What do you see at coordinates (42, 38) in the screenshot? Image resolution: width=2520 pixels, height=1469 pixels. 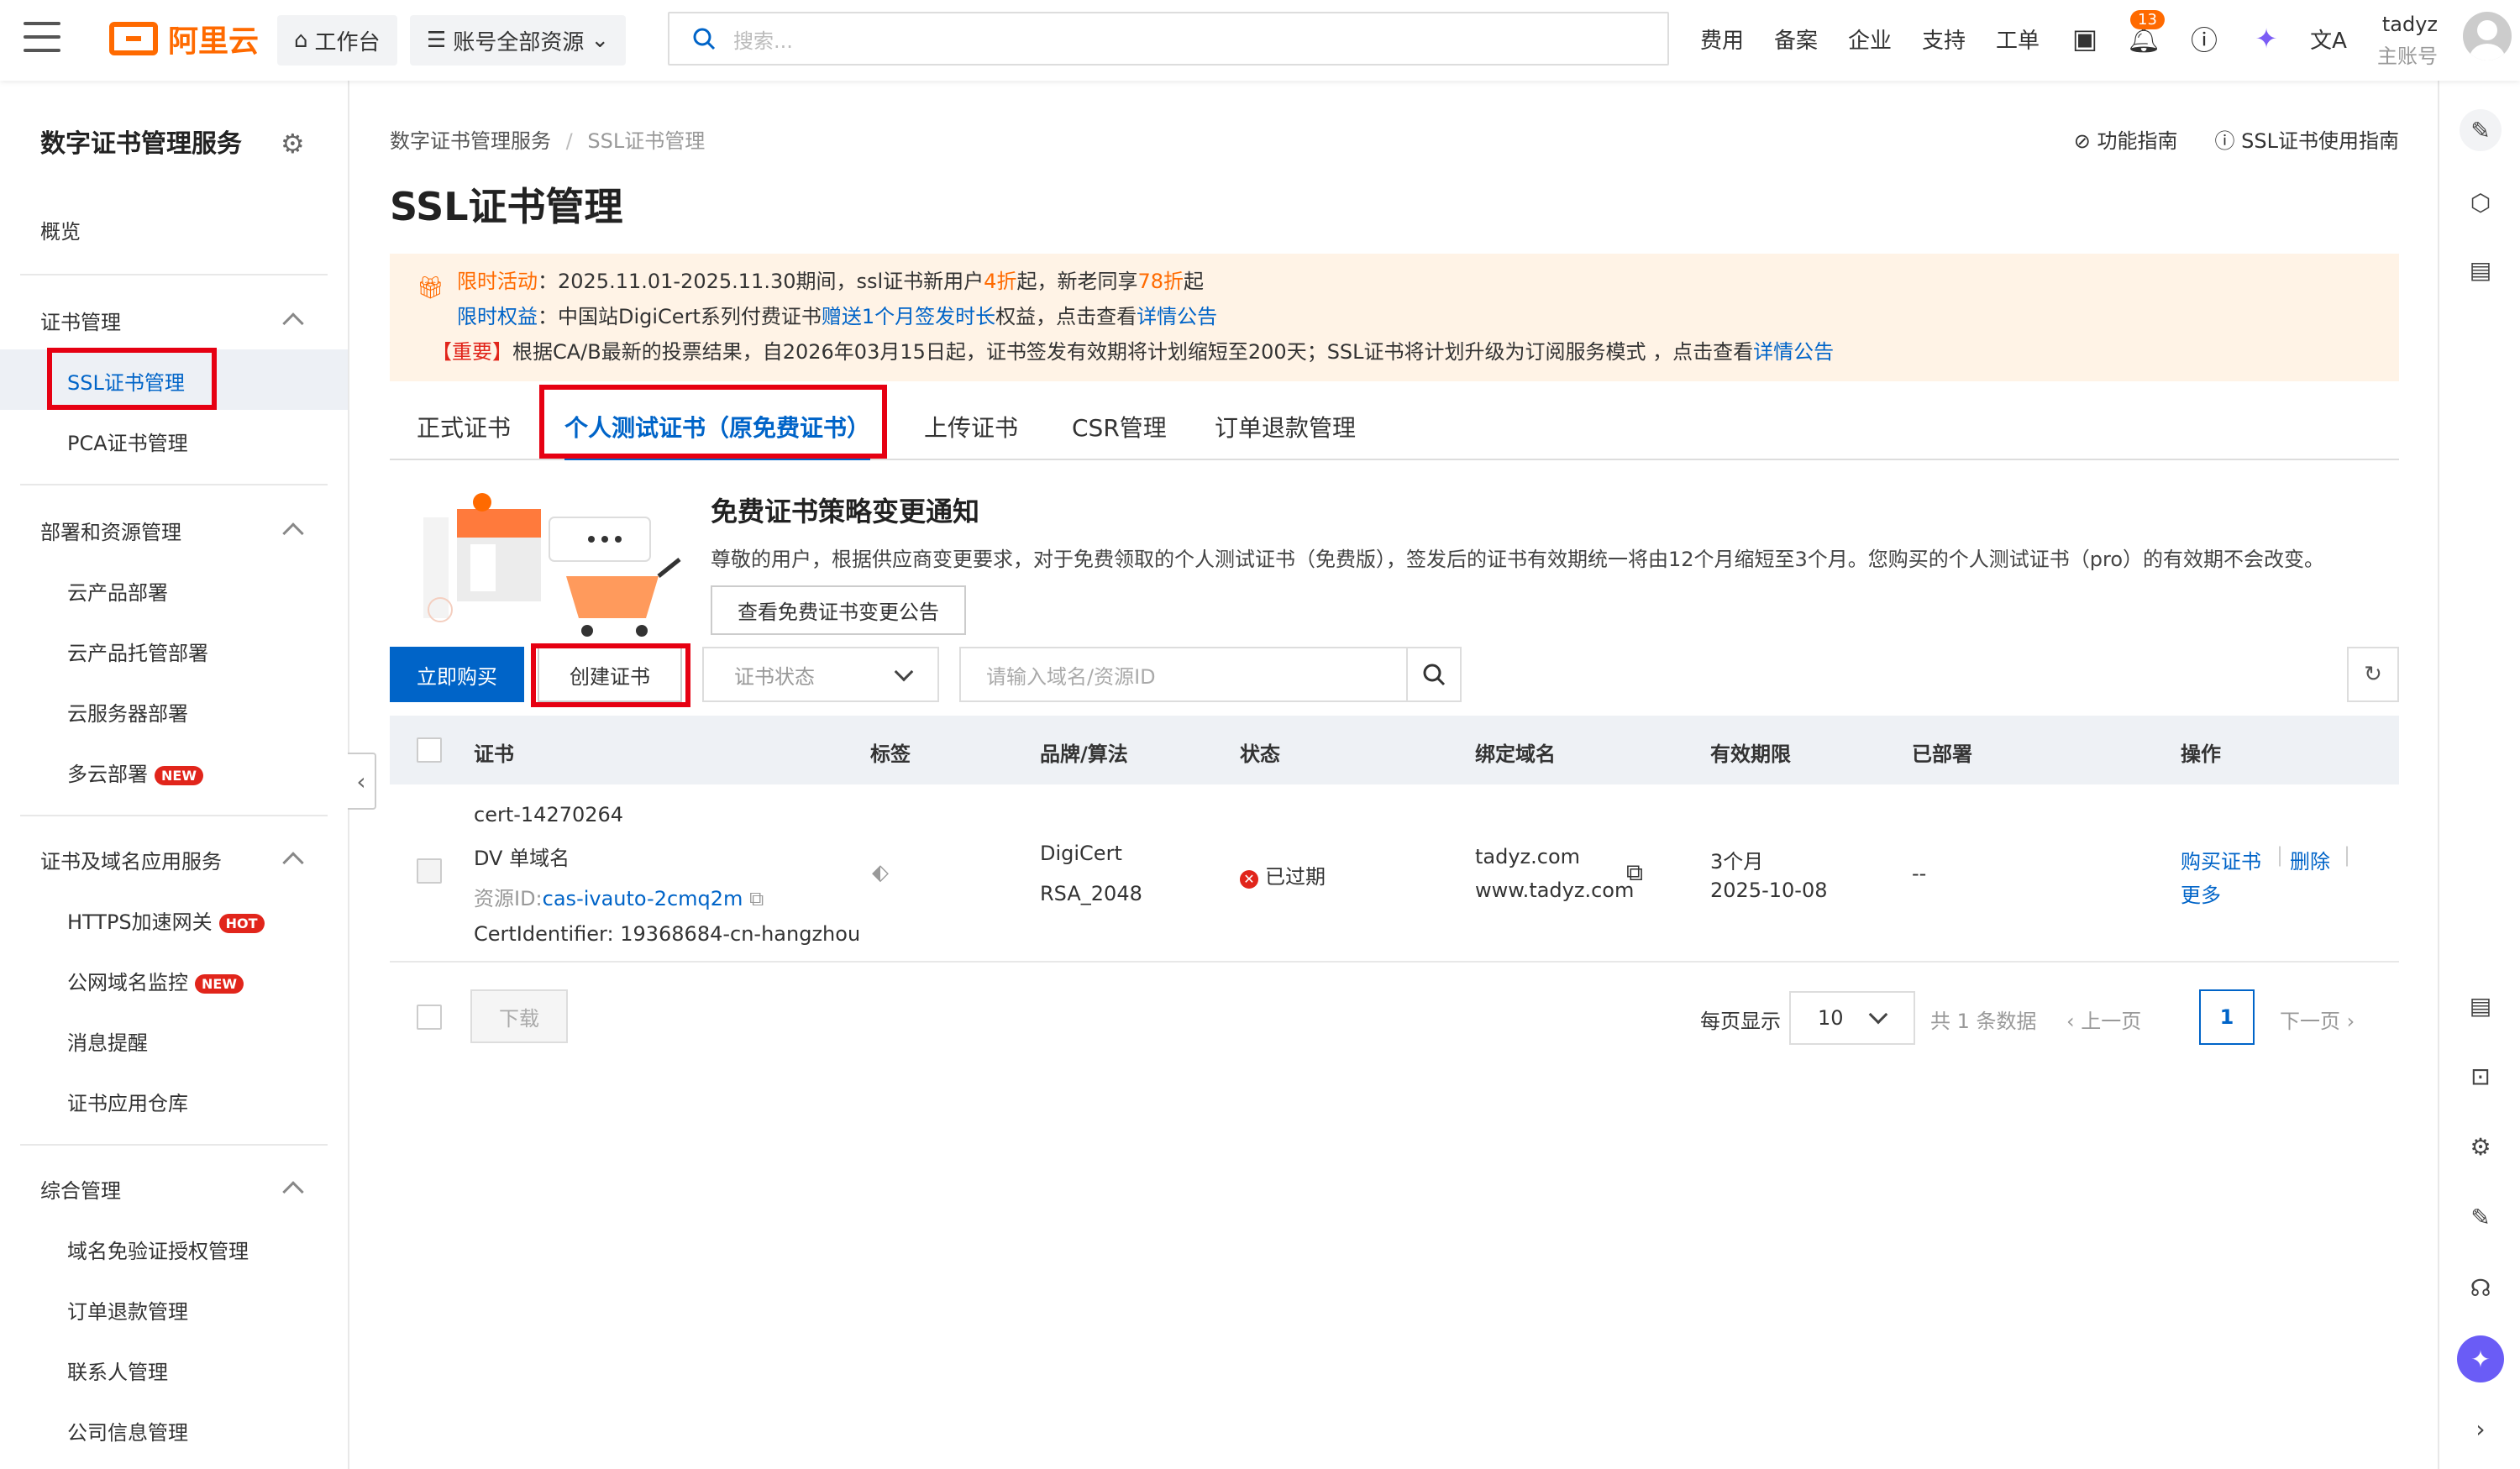 I see `menu-icon` at bounding box center [42, 38].